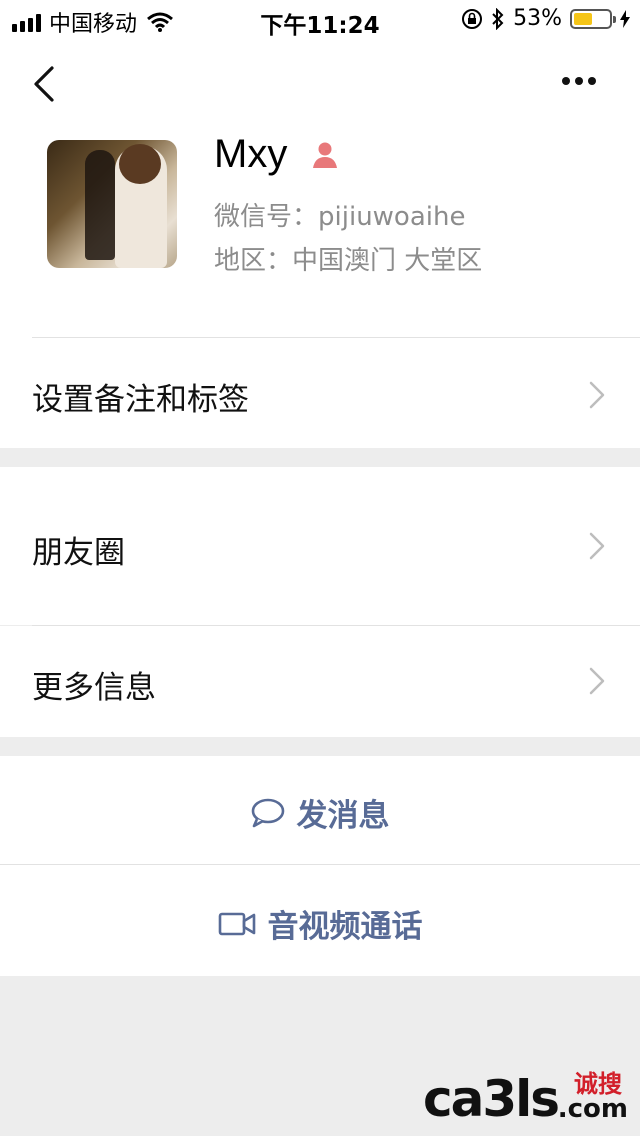  Describe the element at coordinates (345, 927) in the screenshot. I see `video-call-label: 音视频通话` at that location.